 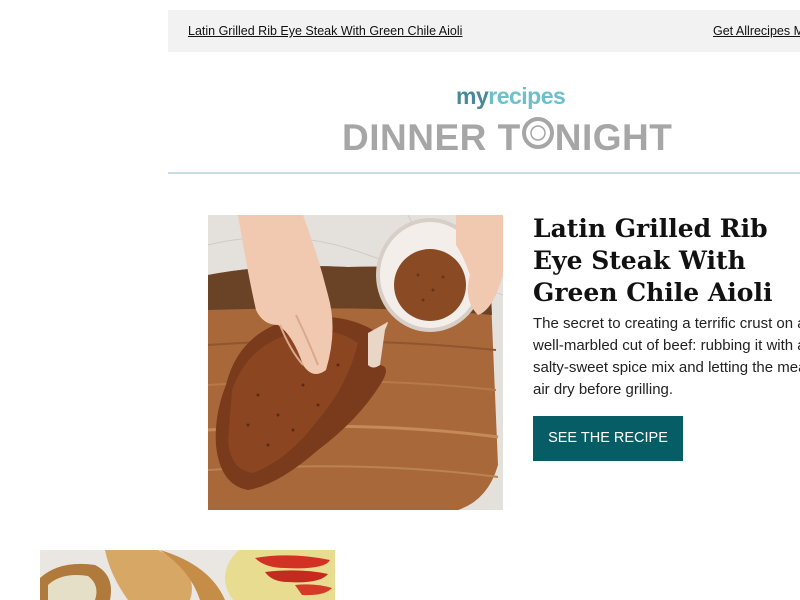 I want to click on sandwich-photo, so click(x=187, y=575).